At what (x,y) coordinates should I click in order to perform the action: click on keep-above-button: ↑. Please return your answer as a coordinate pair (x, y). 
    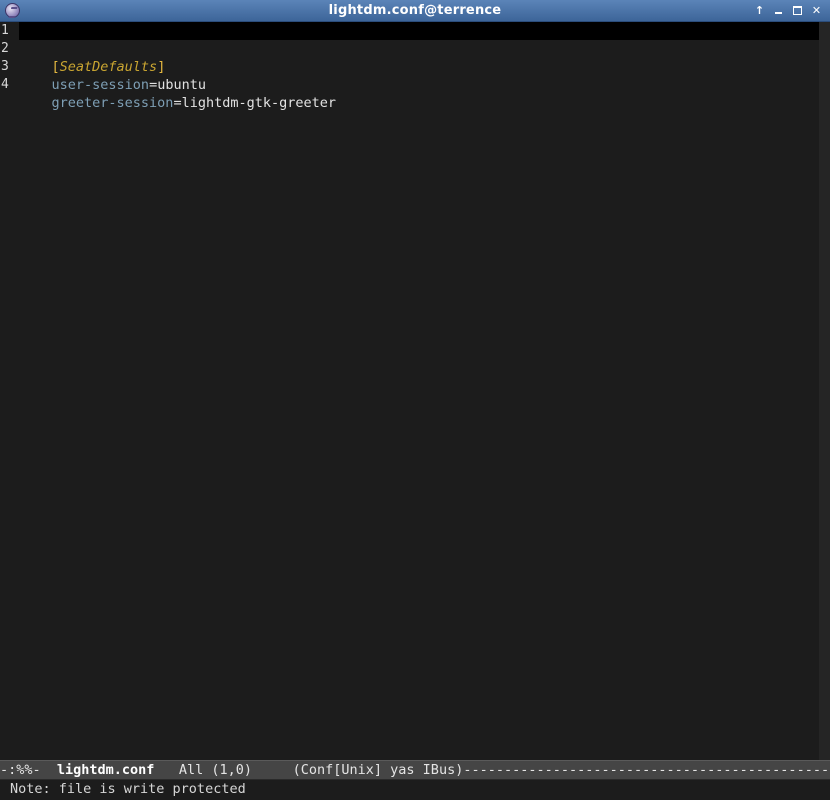
    Looking at the image, I should click on (759, 11).